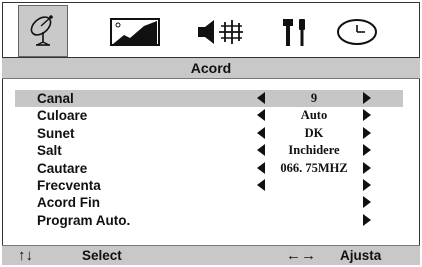 This screenshot has width=422, height=267. I want to click on menu-title: Acord, so click(211, 68).